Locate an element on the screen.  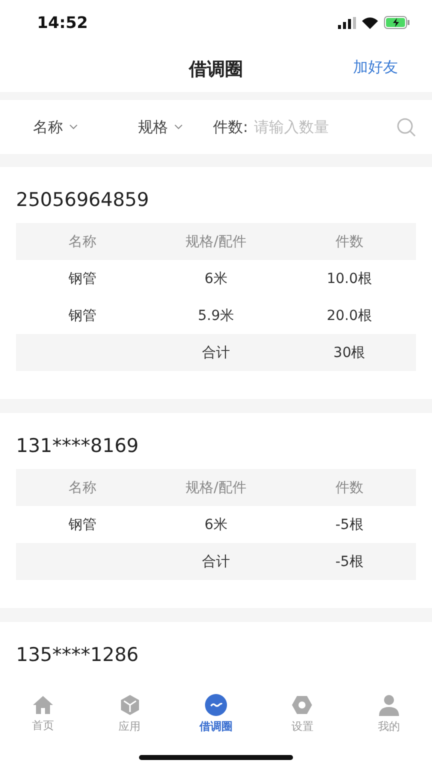
tab-item: 首页 is located at coordinates (43, 714).